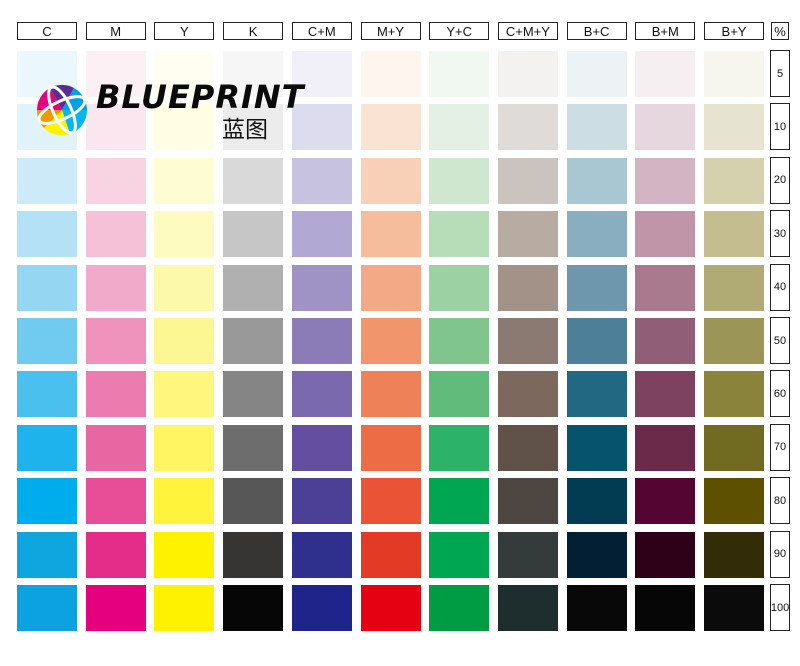 The image size is (800, 666). I want to click on column-header: M+Y, so click(390, 31).